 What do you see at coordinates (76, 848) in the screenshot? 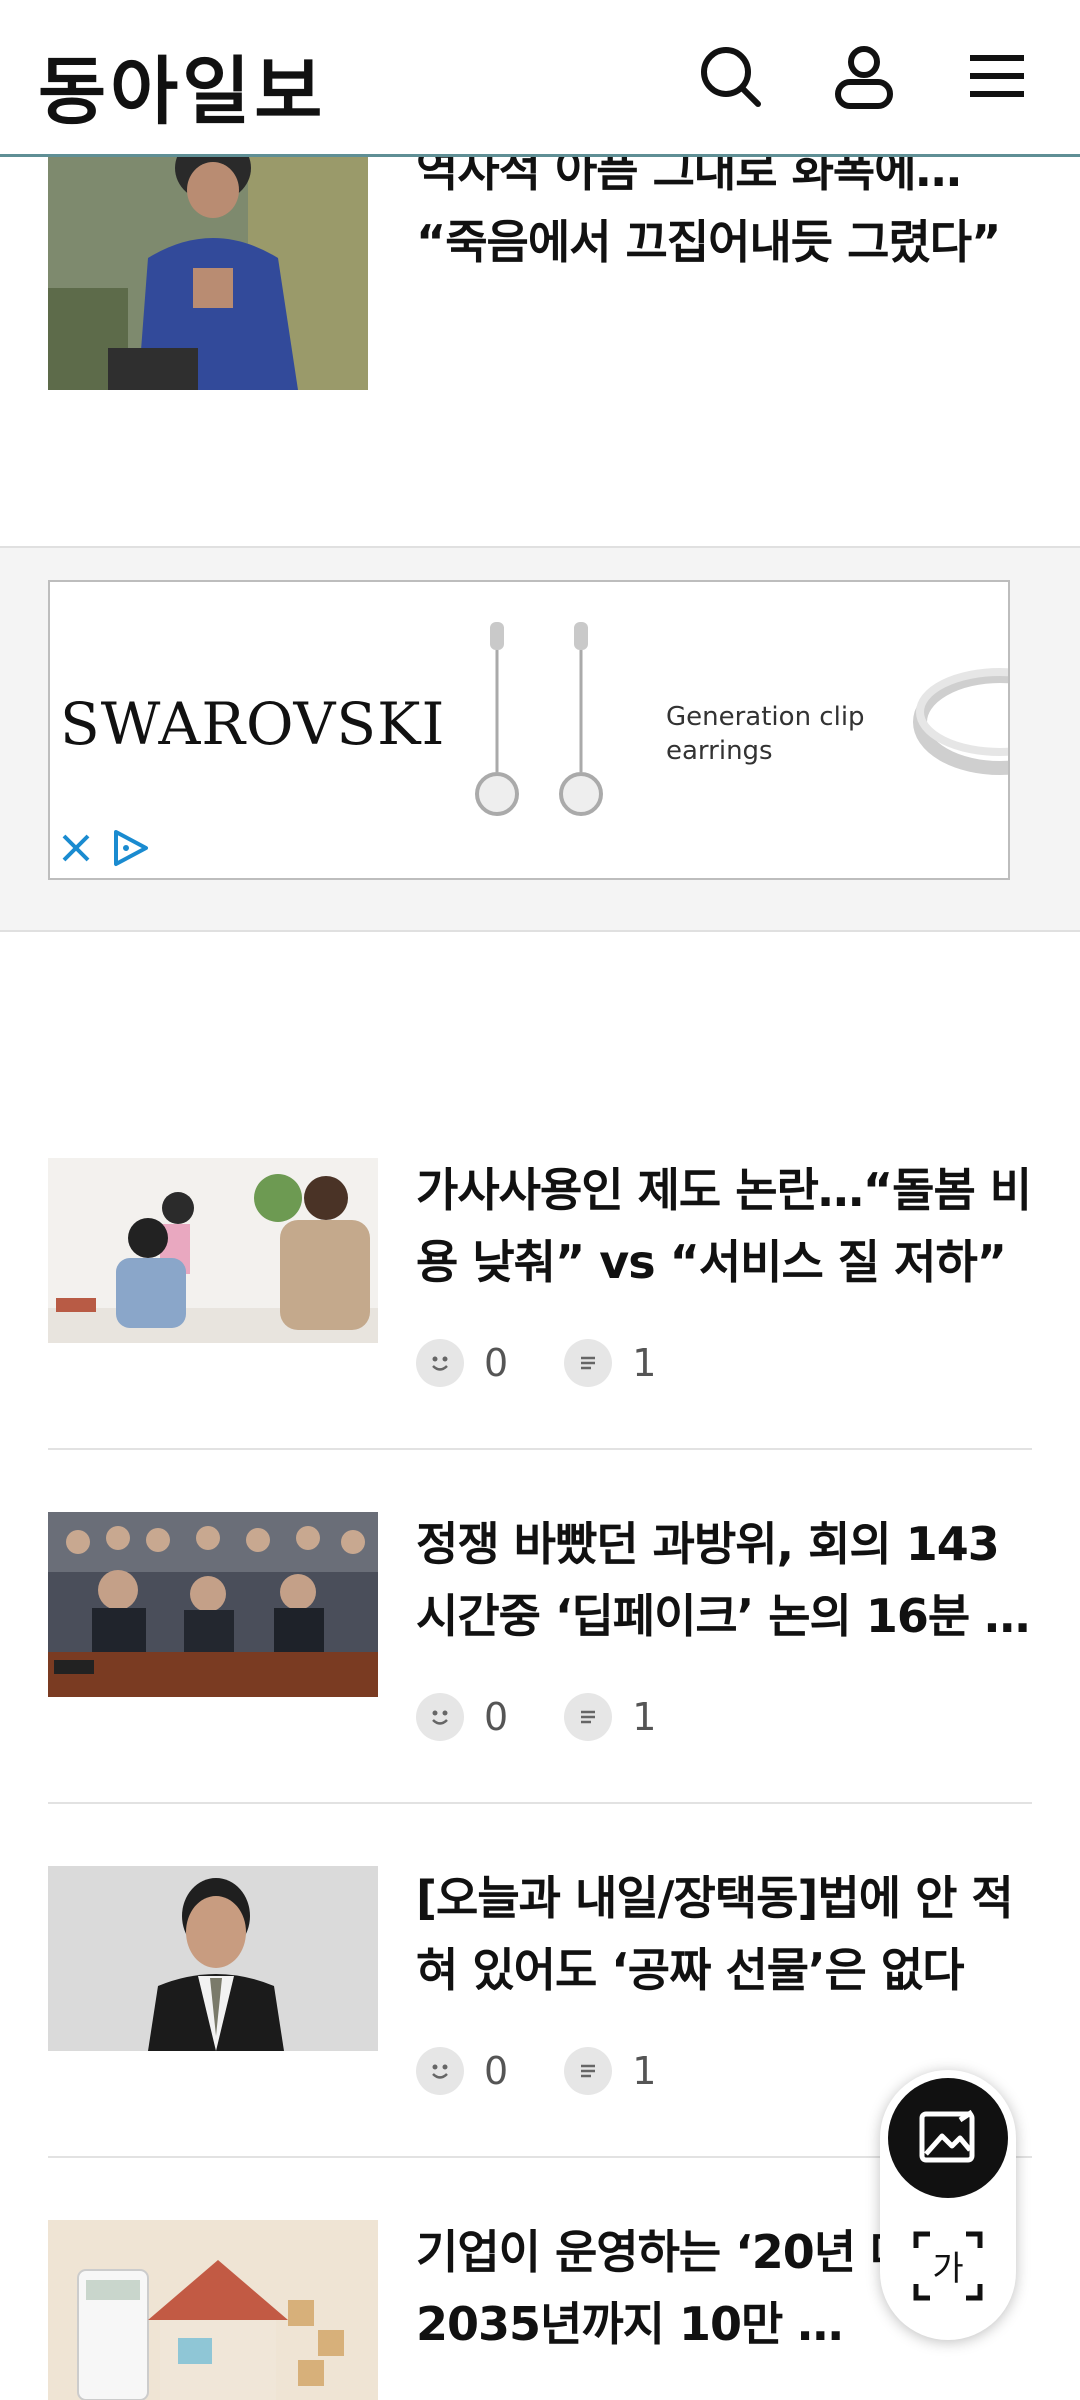
I see `close-icon` at bounding box center [76, 848].